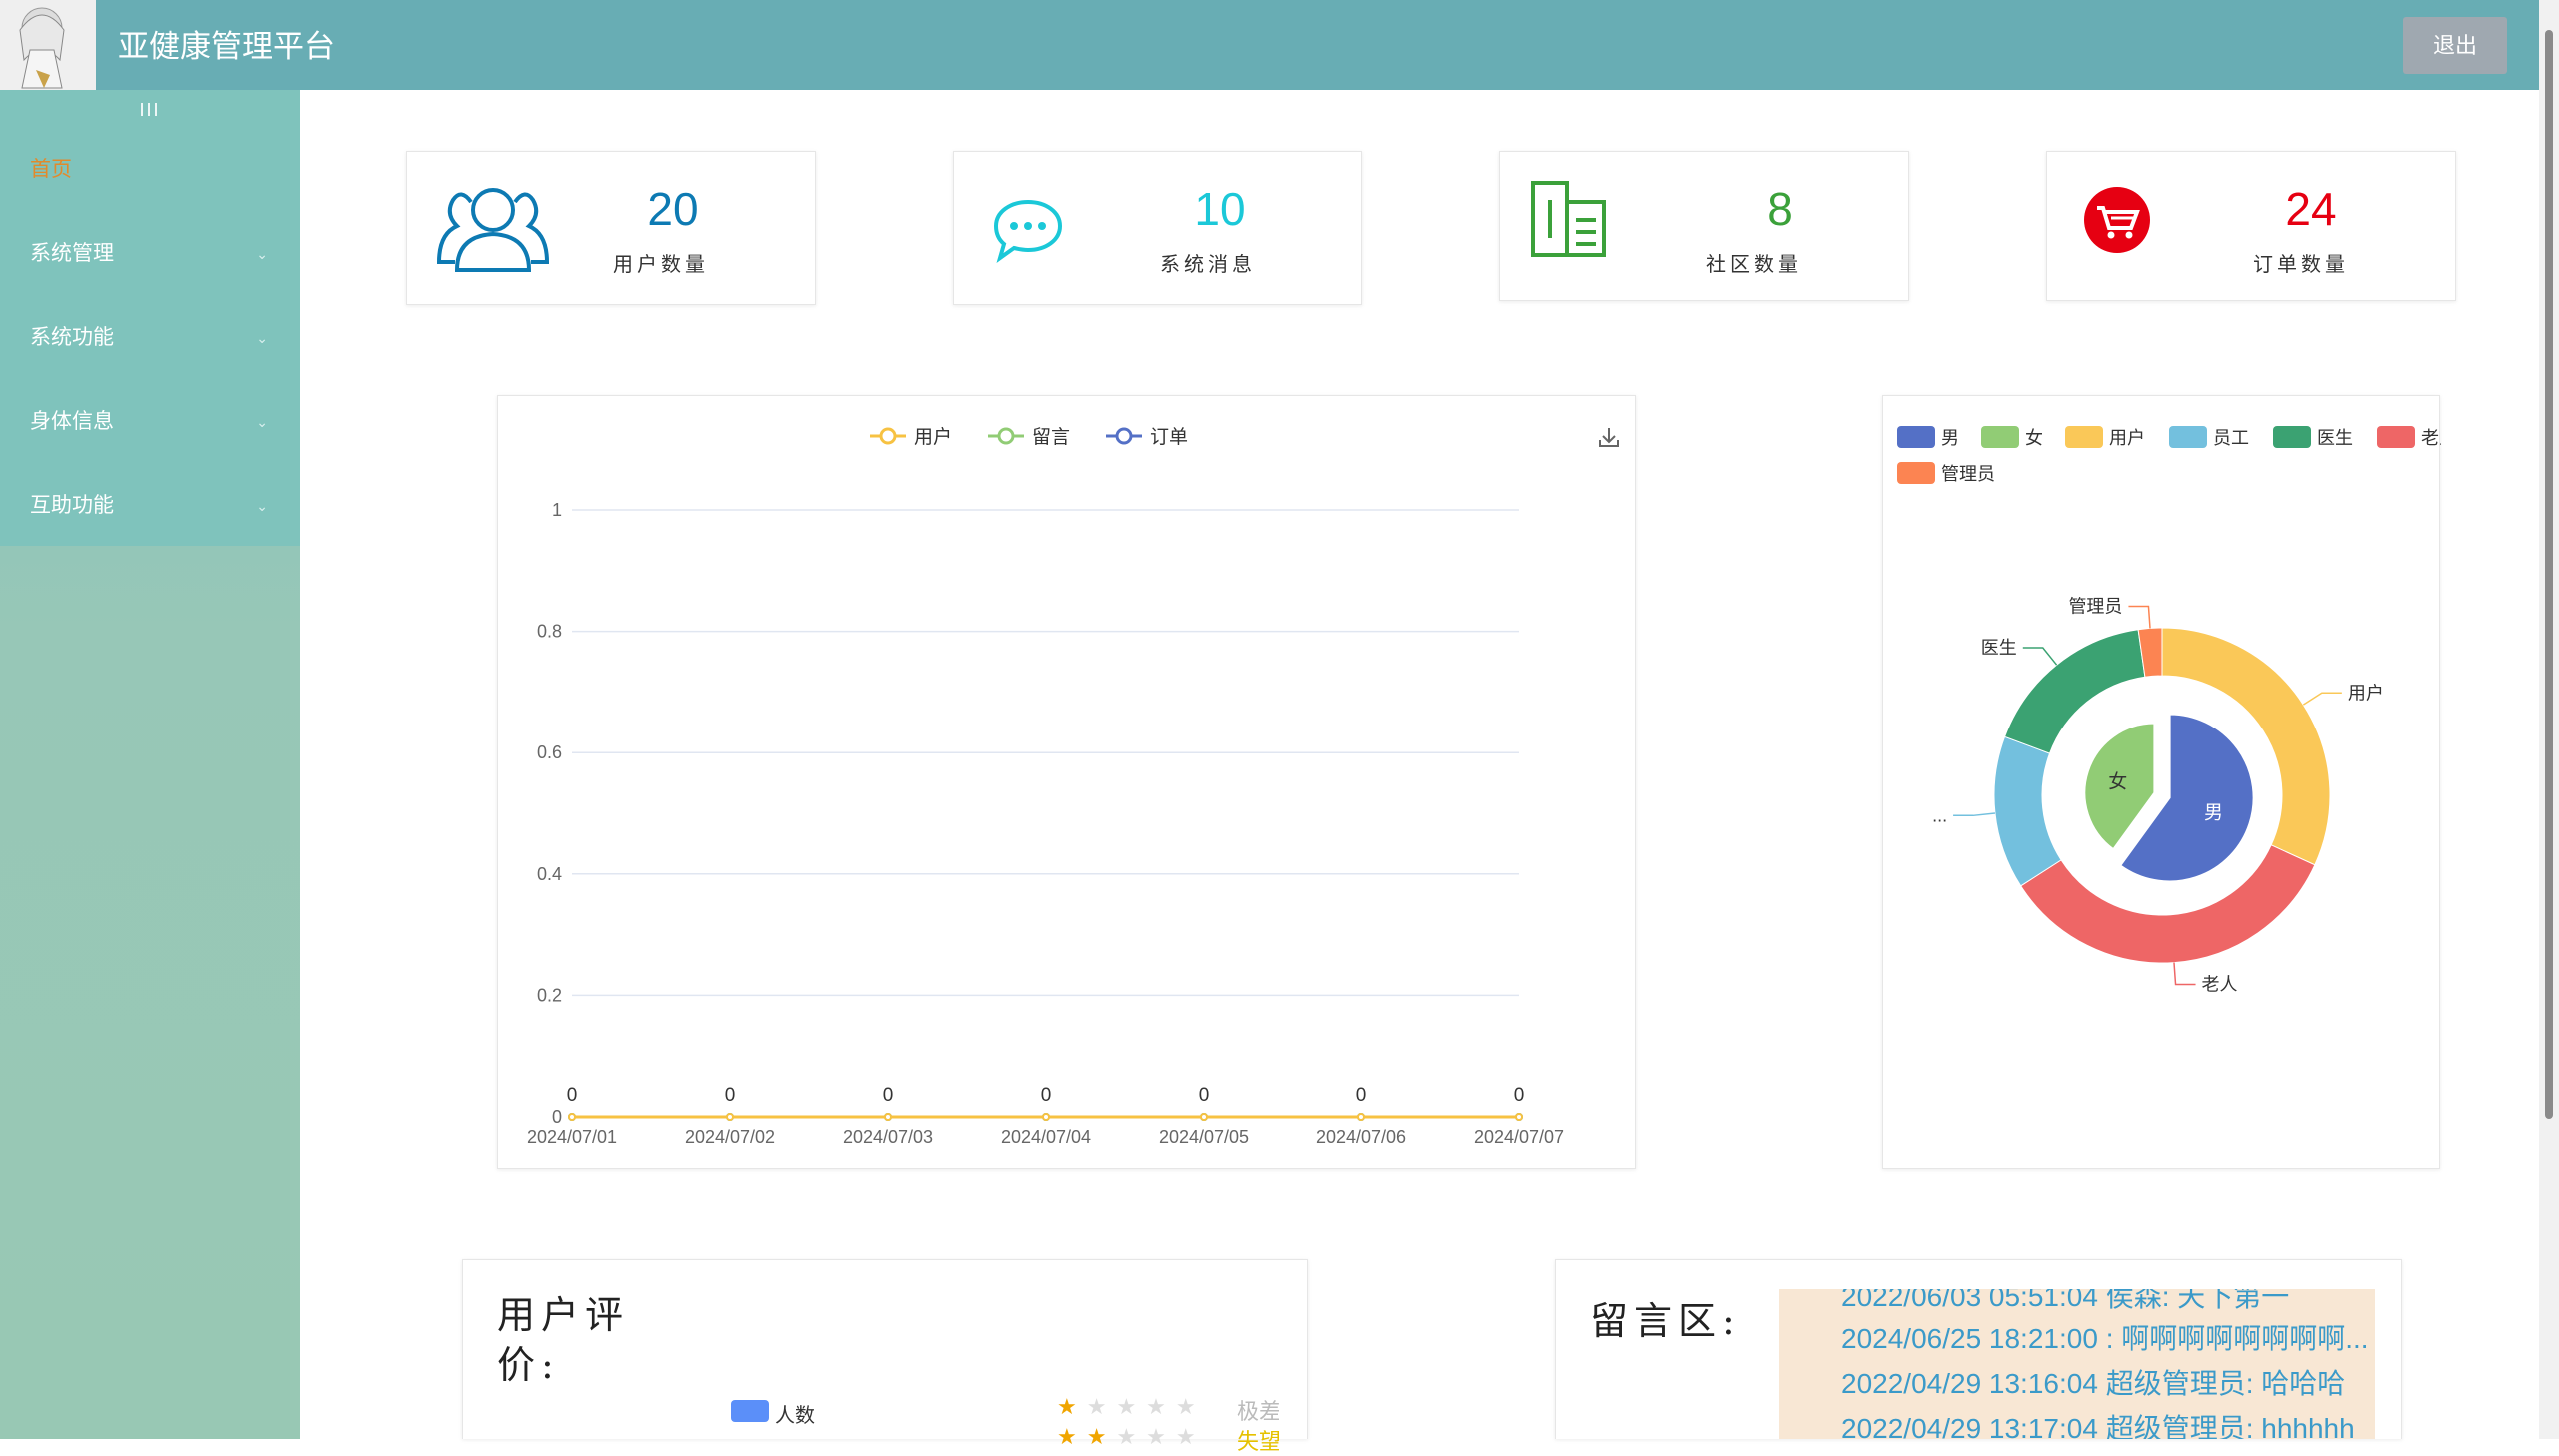 Image resolution: width=2559 pixels, height=1456 pixels. I want to click on sidebar-item-system-functions: 系统功能 ⌄, so click(150, 338).